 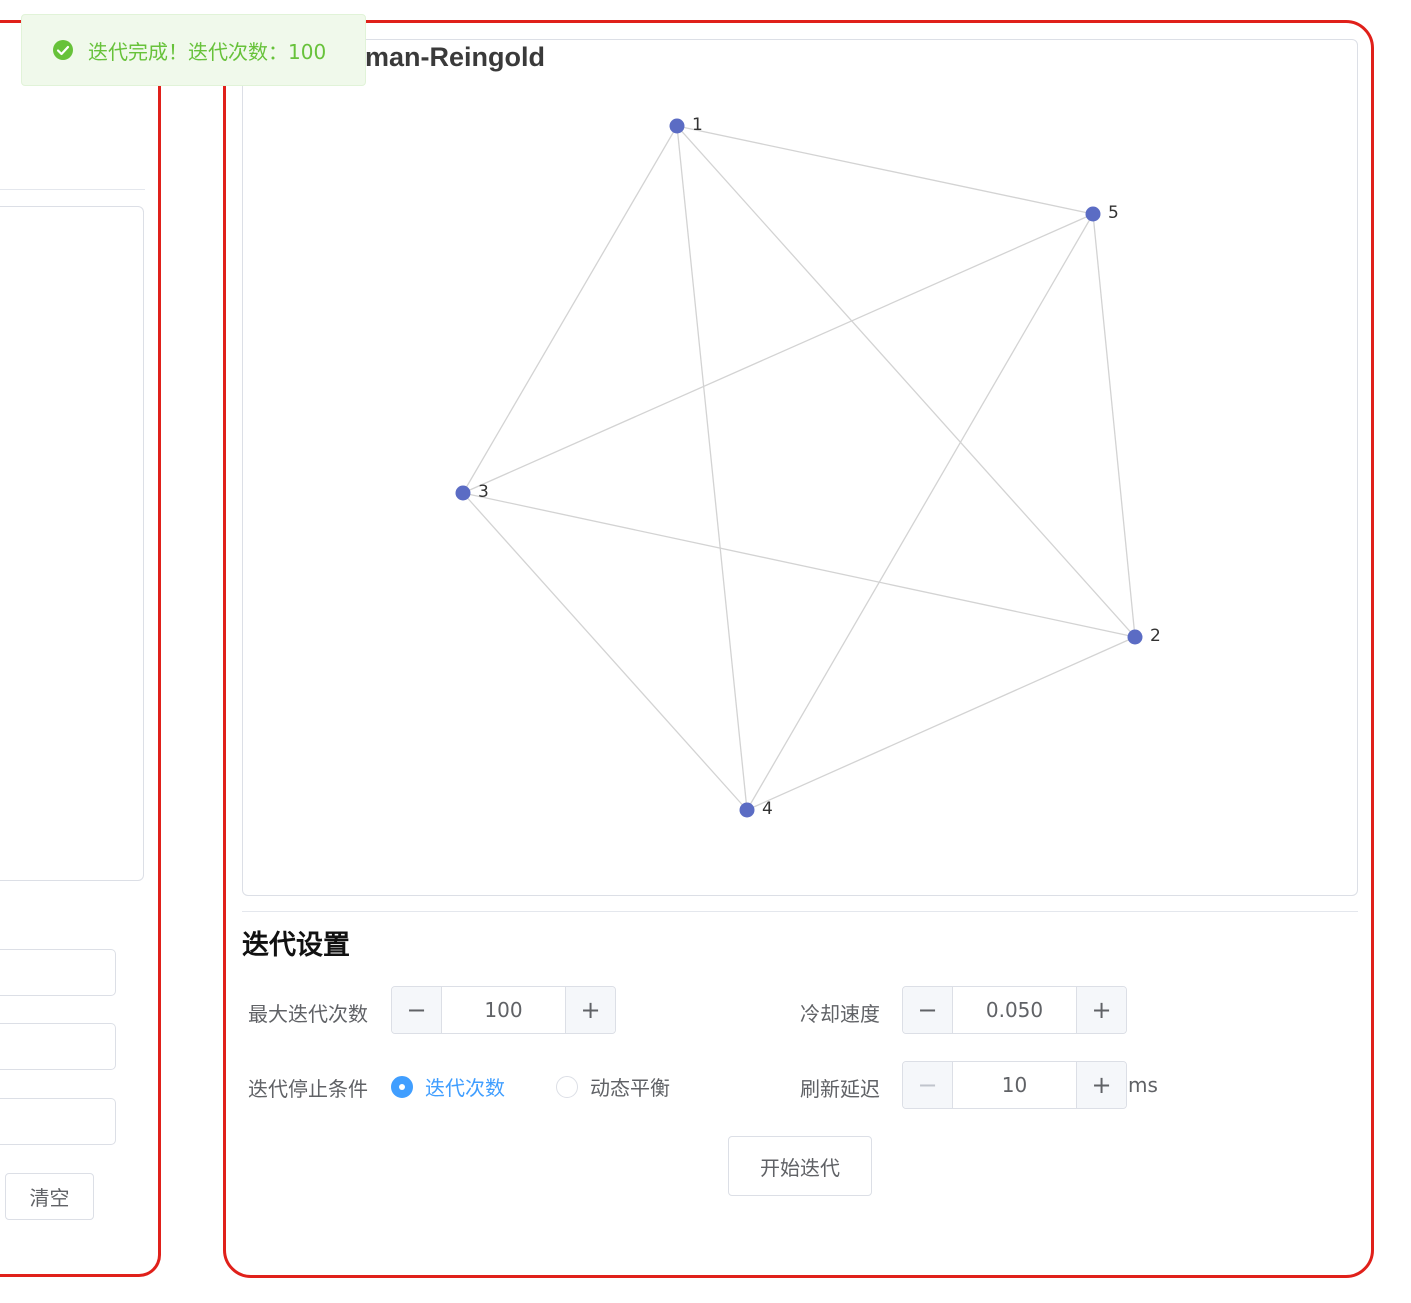 What do you see at coordinates (417, 1010) in the screenshot?
I see `max-iter-decrement-button: −` at bounding box center [417, 1010].